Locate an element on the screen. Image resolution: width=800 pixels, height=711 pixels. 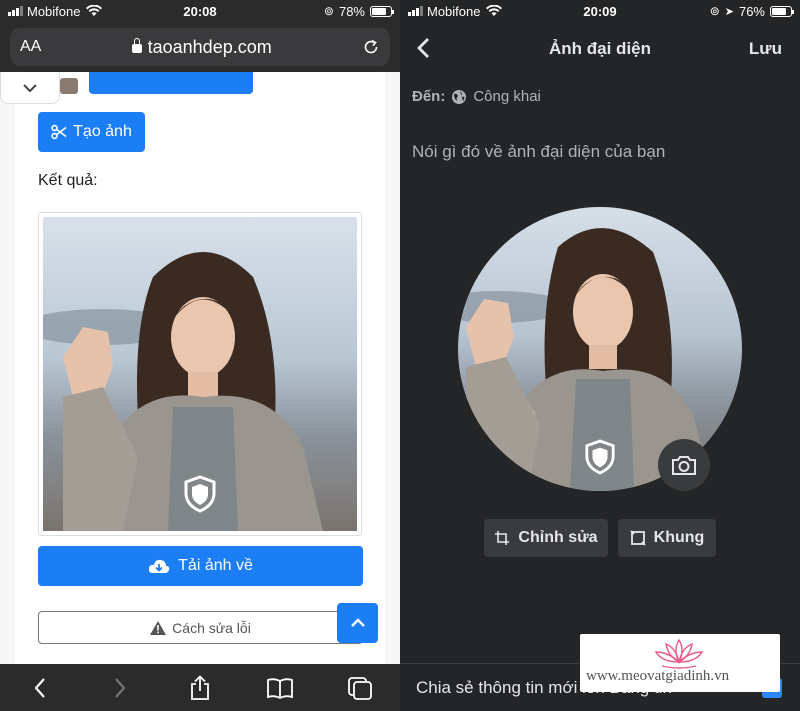
frame-icon is located at coordinates (638, 538).